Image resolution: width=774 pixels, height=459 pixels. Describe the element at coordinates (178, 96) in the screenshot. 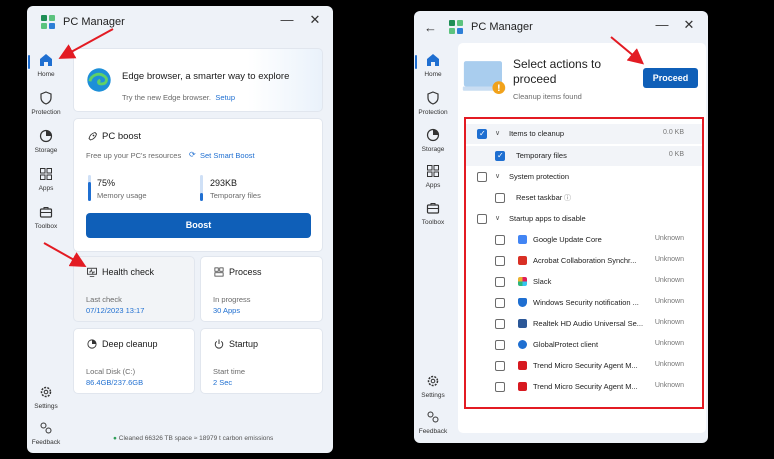

I see `edge-card-subtitle-row: Try the new Edge browser. Setup` at that location.